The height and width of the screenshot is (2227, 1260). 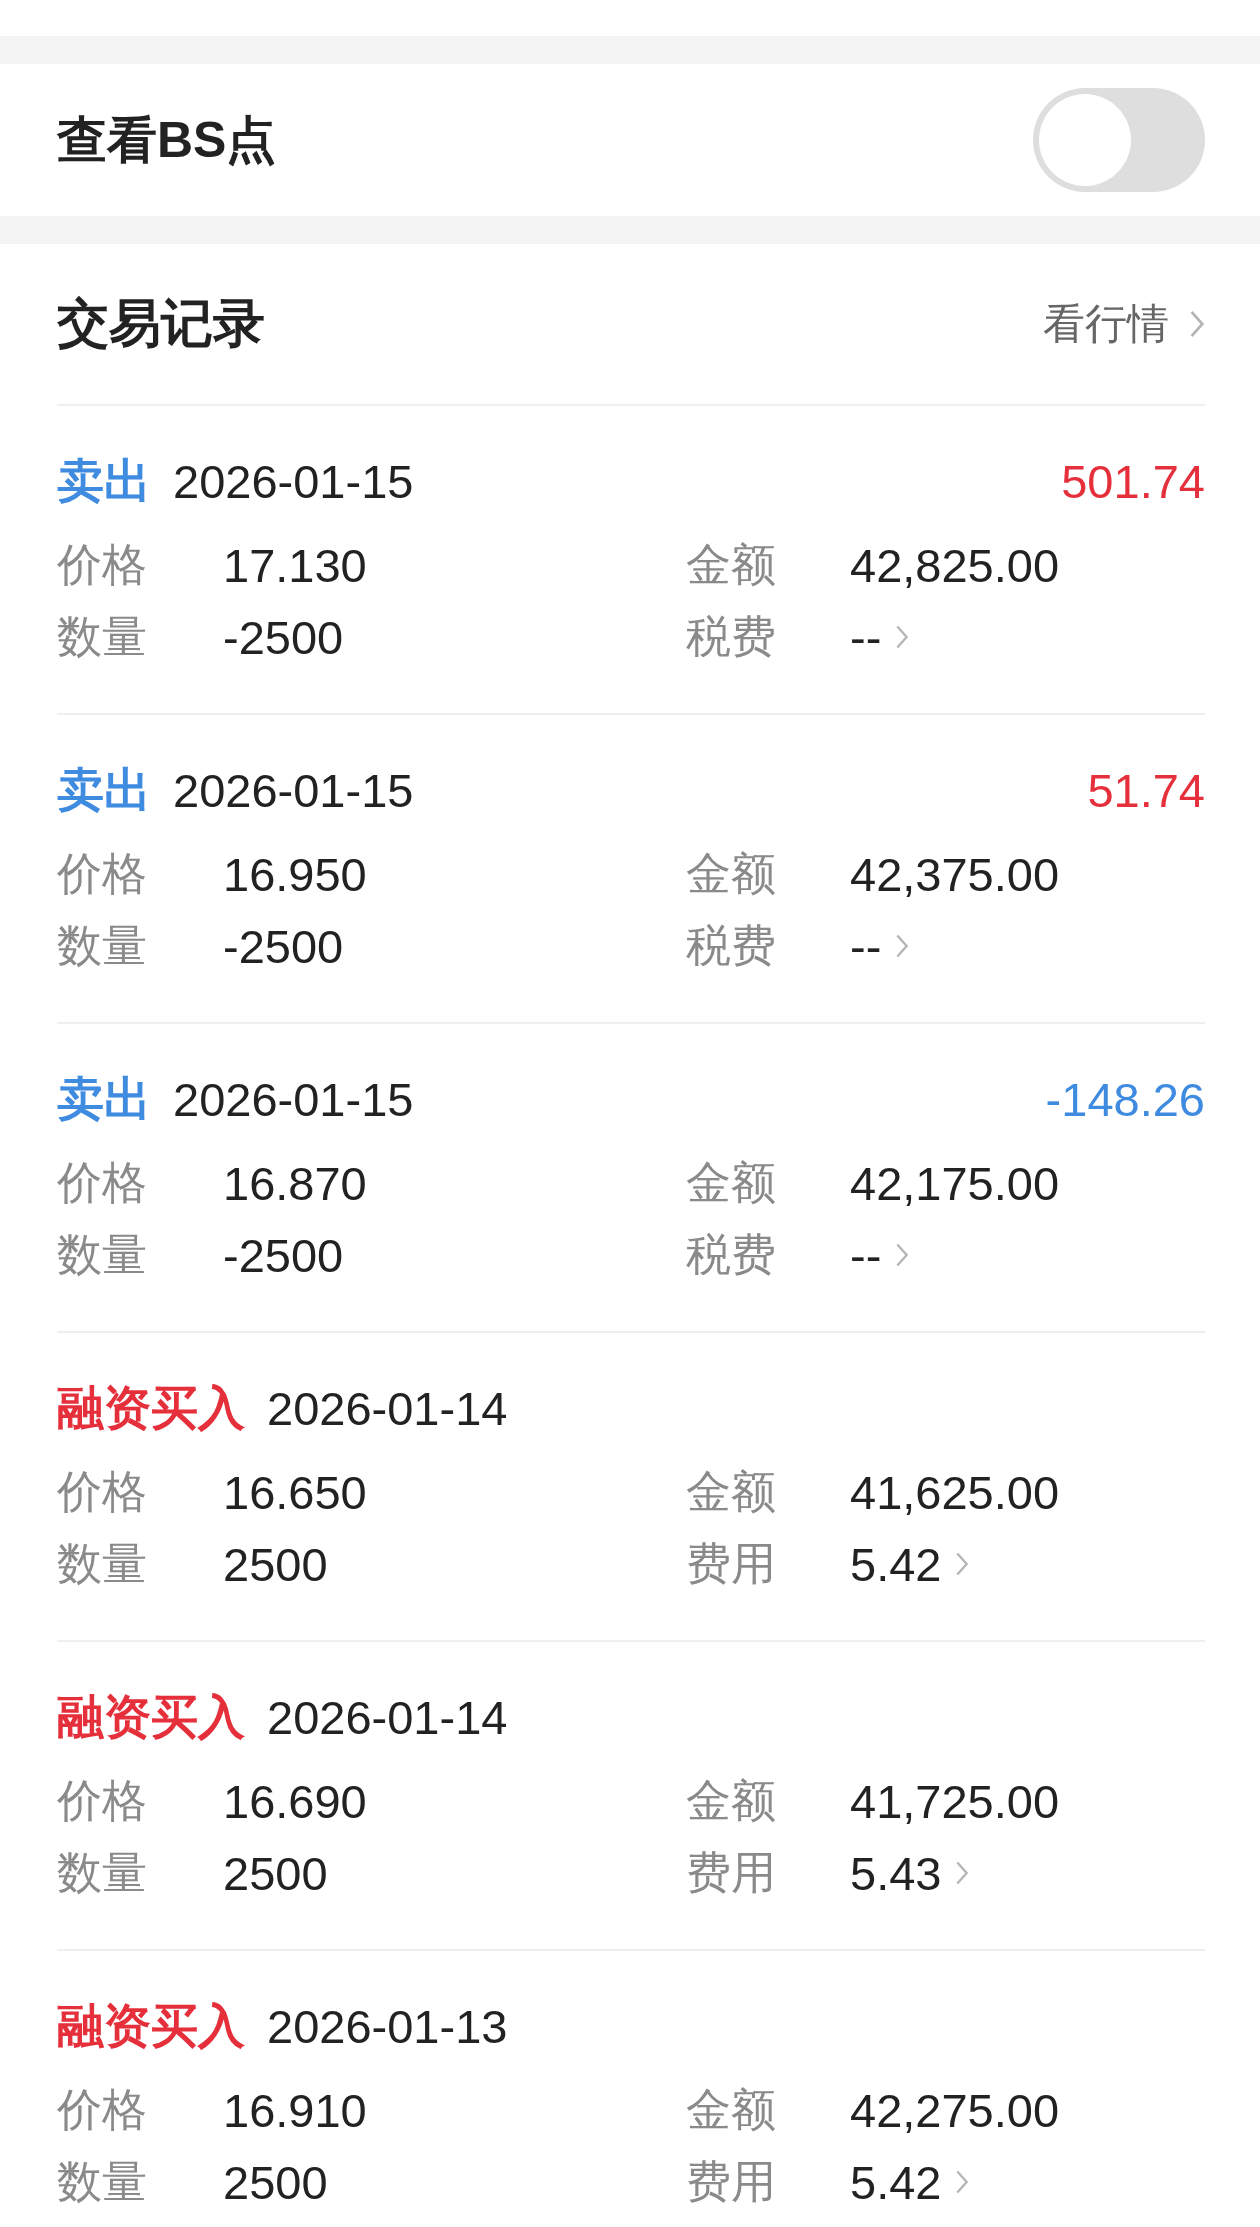 What do you see at coordinates (1133, 481) in the screenshot?
I see `profit-value: 501.74` at bounding box center [1133, 481].